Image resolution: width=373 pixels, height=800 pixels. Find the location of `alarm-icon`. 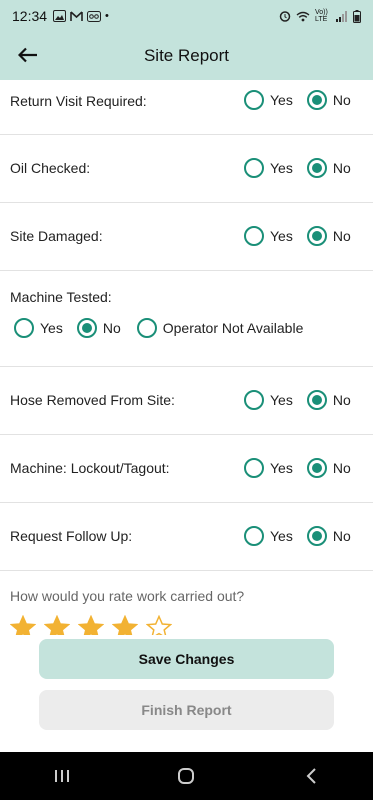

alarm-icon is located at coordinates (285, 16).